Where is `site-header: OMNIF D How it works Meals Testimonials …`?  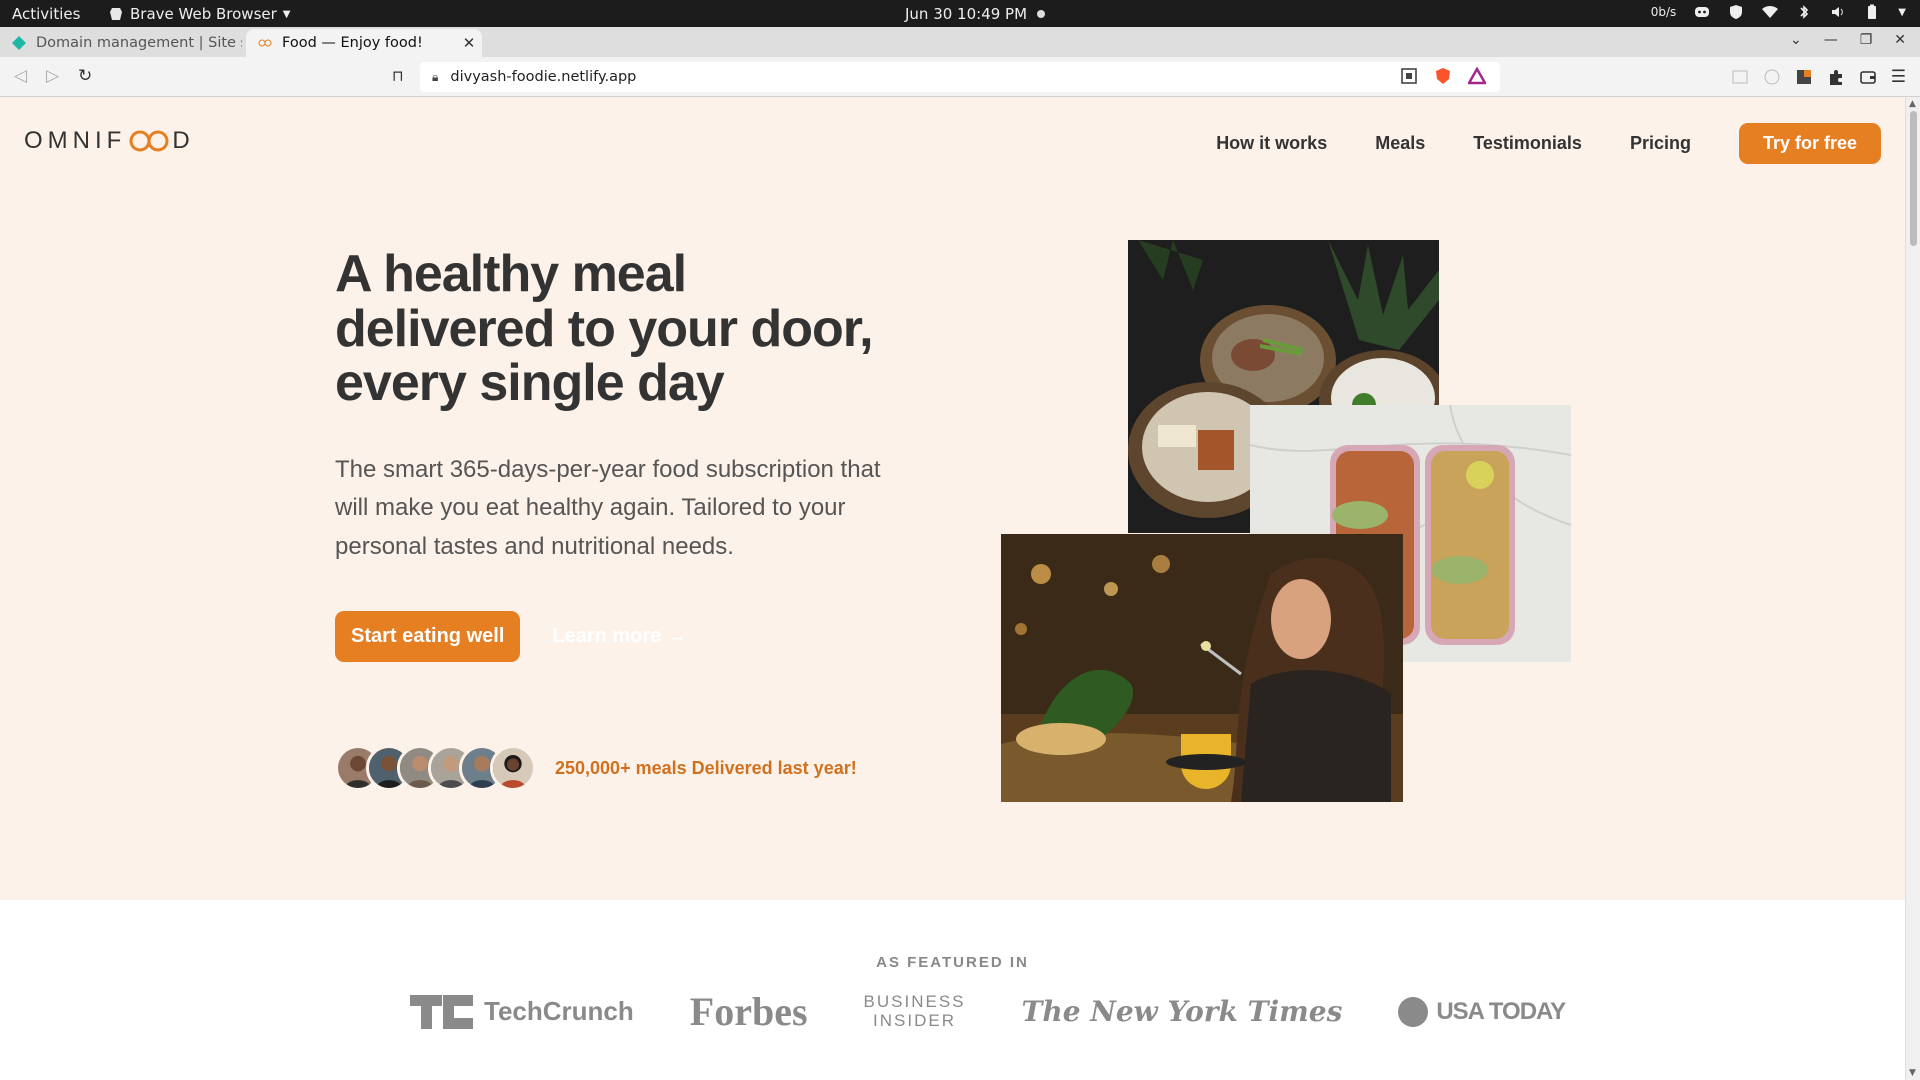 site-header: OMNIF D How it works Meals Testimonials … is located at coordinates (952, 145).